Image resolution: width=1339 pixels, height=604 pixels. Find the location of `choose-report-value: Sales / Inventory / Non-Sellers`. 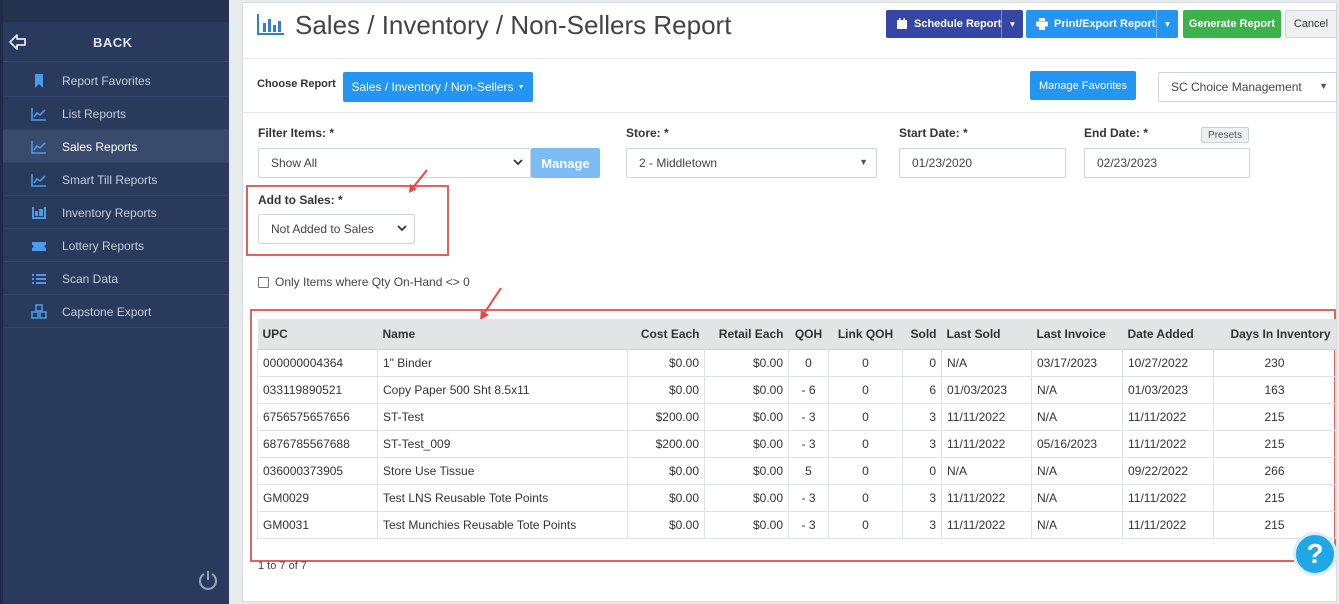

choose-report-value: Sales / Inventory / Non-Sellers is located at coordinates (432, 87).